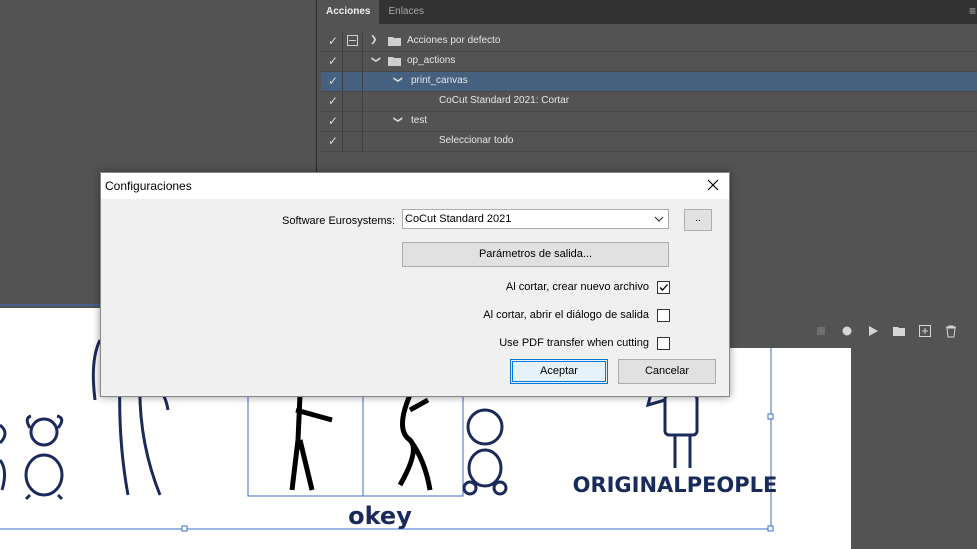 This screenshot has width=977, height=549. Describe the element at coordinates (439, 80) in the screenshot. I see `action-label: print_canvas` at that location.